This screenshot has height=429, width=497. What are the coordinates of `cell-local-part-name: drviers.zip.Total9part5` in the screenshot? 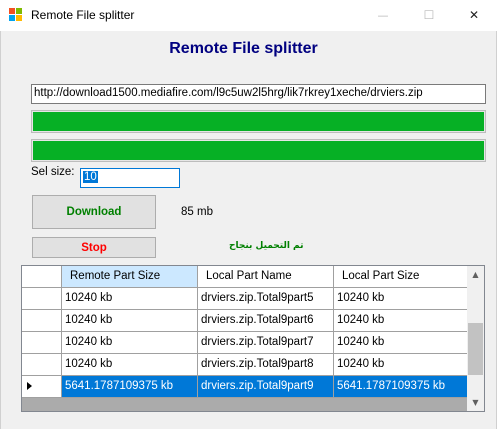 It's located at (266, 299).